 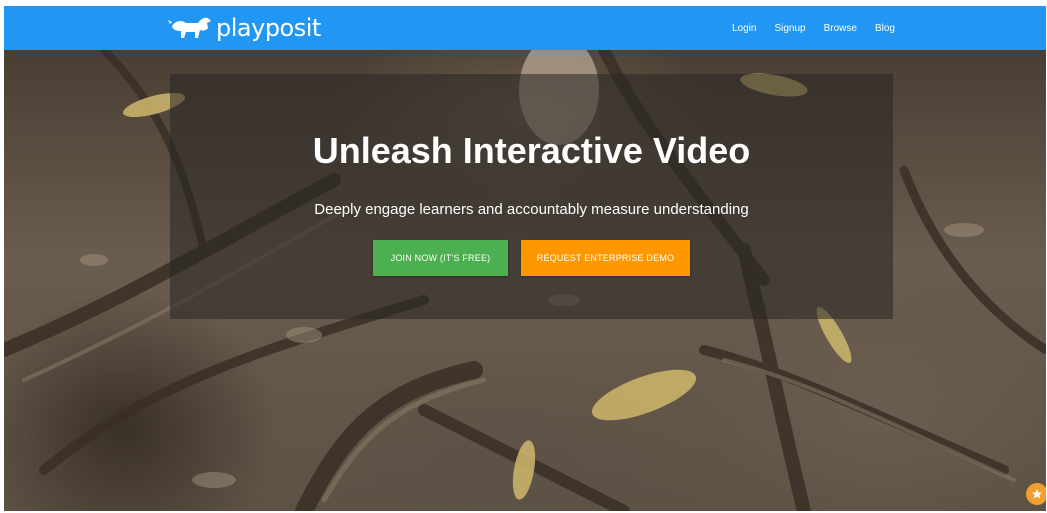 I want to click on dog-logo-icon, so click(x=189, y=27).